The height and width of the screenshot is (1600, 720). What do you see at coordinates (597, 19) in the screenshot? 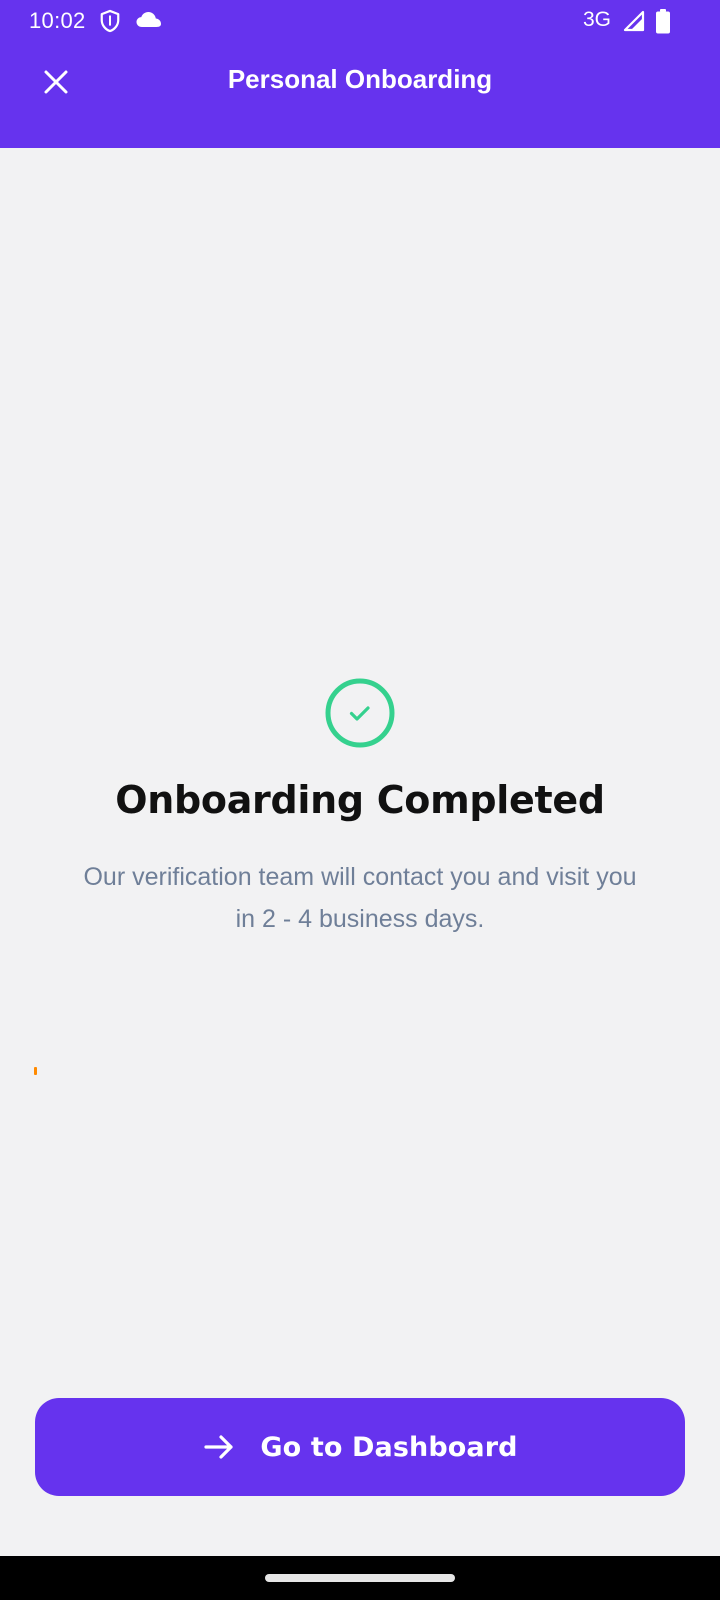
I see `network-type: 3G` at bounding box center [597, 19].